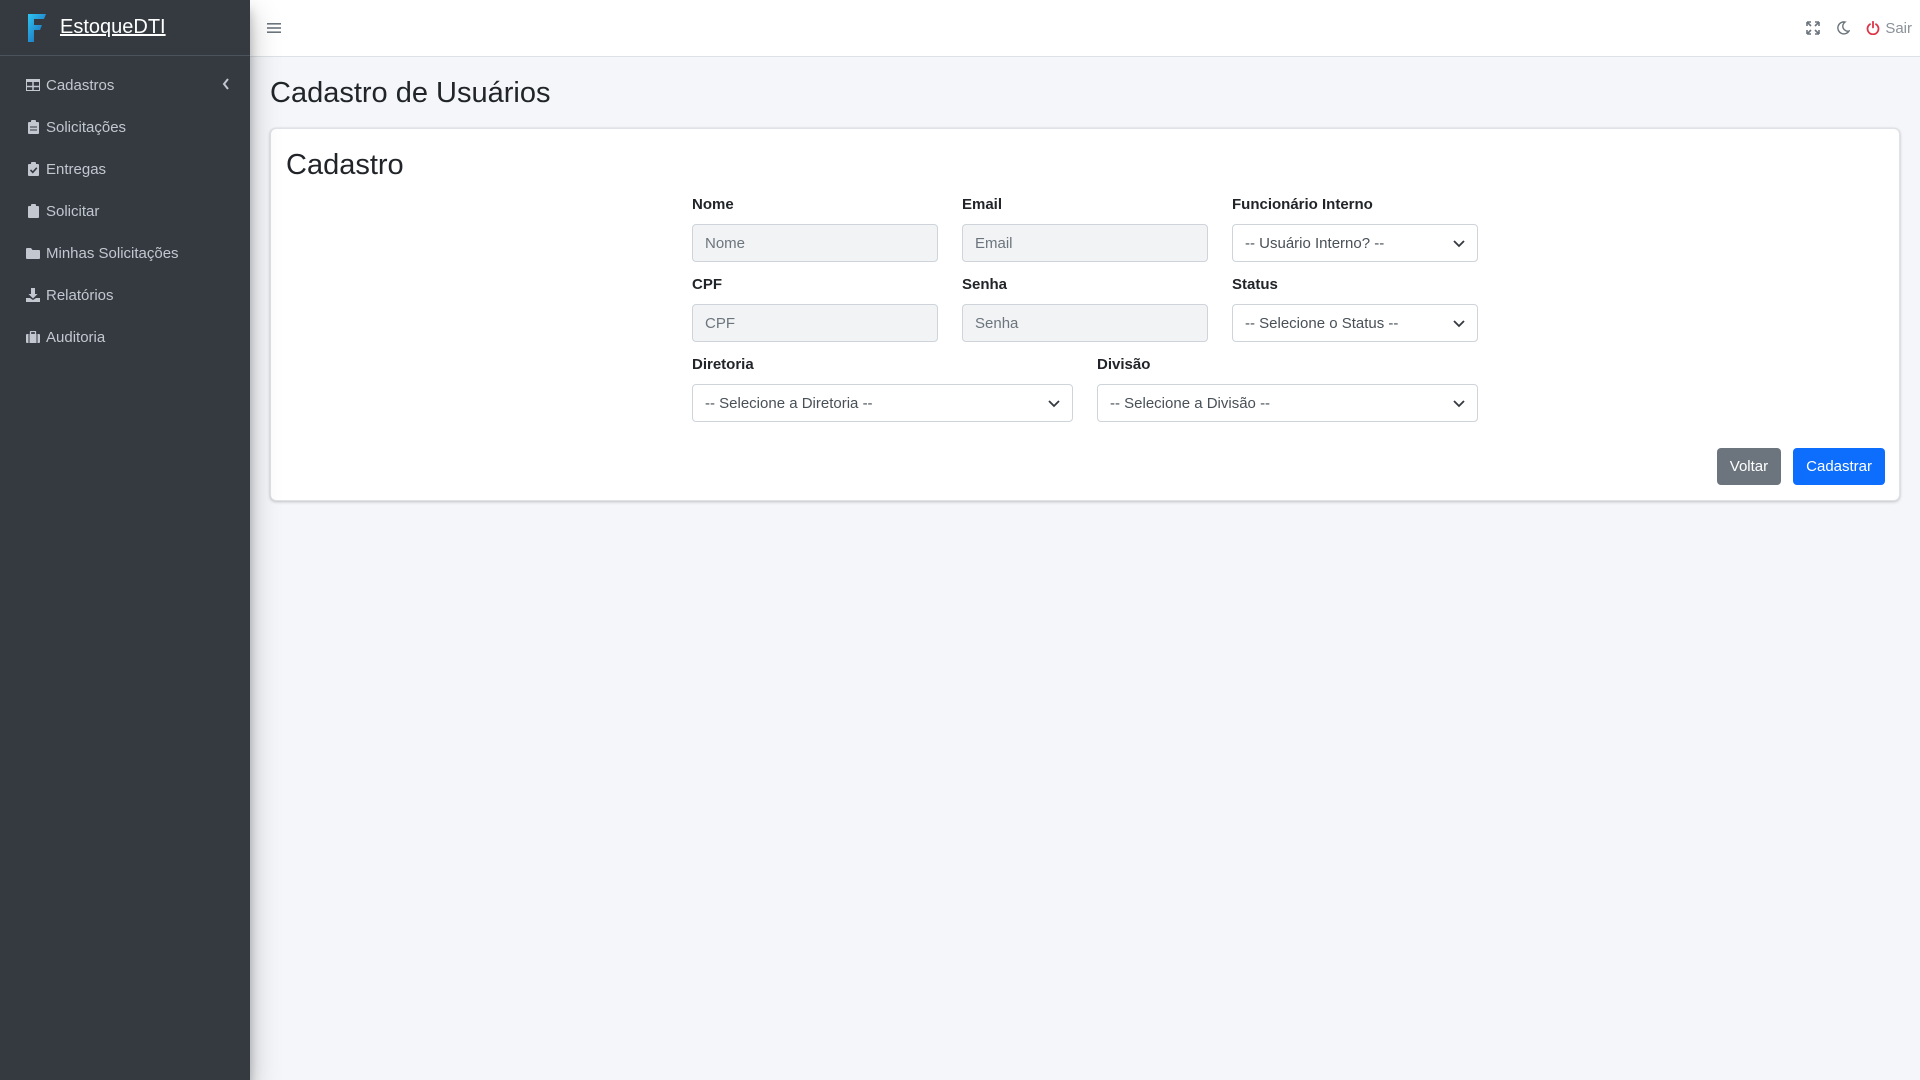  I want to click on email-field-group: Email Email, so click(1085, 228).